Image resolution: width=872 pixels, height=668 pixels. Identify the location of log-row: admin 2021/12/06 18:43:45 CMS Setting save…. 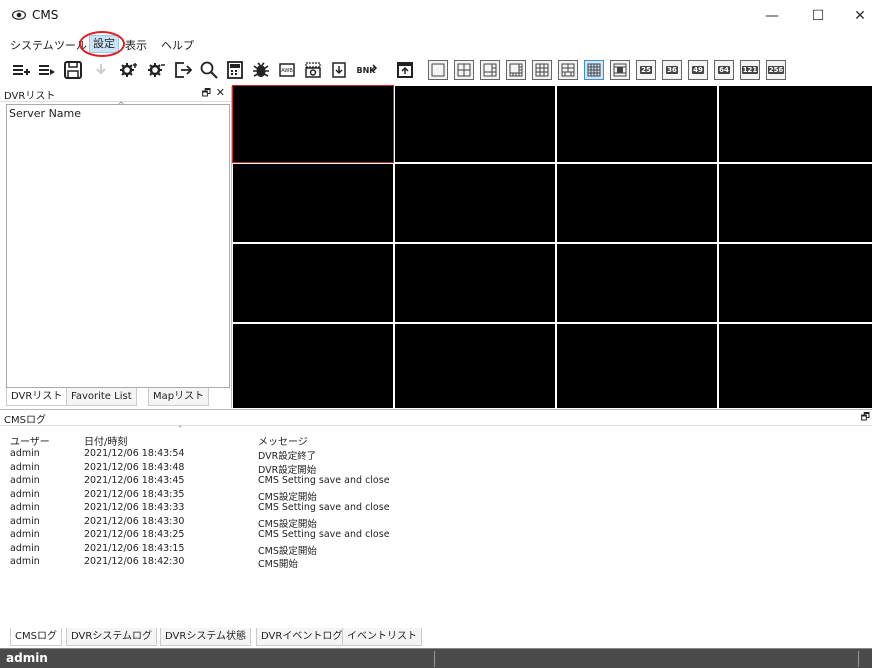
(440, 482).